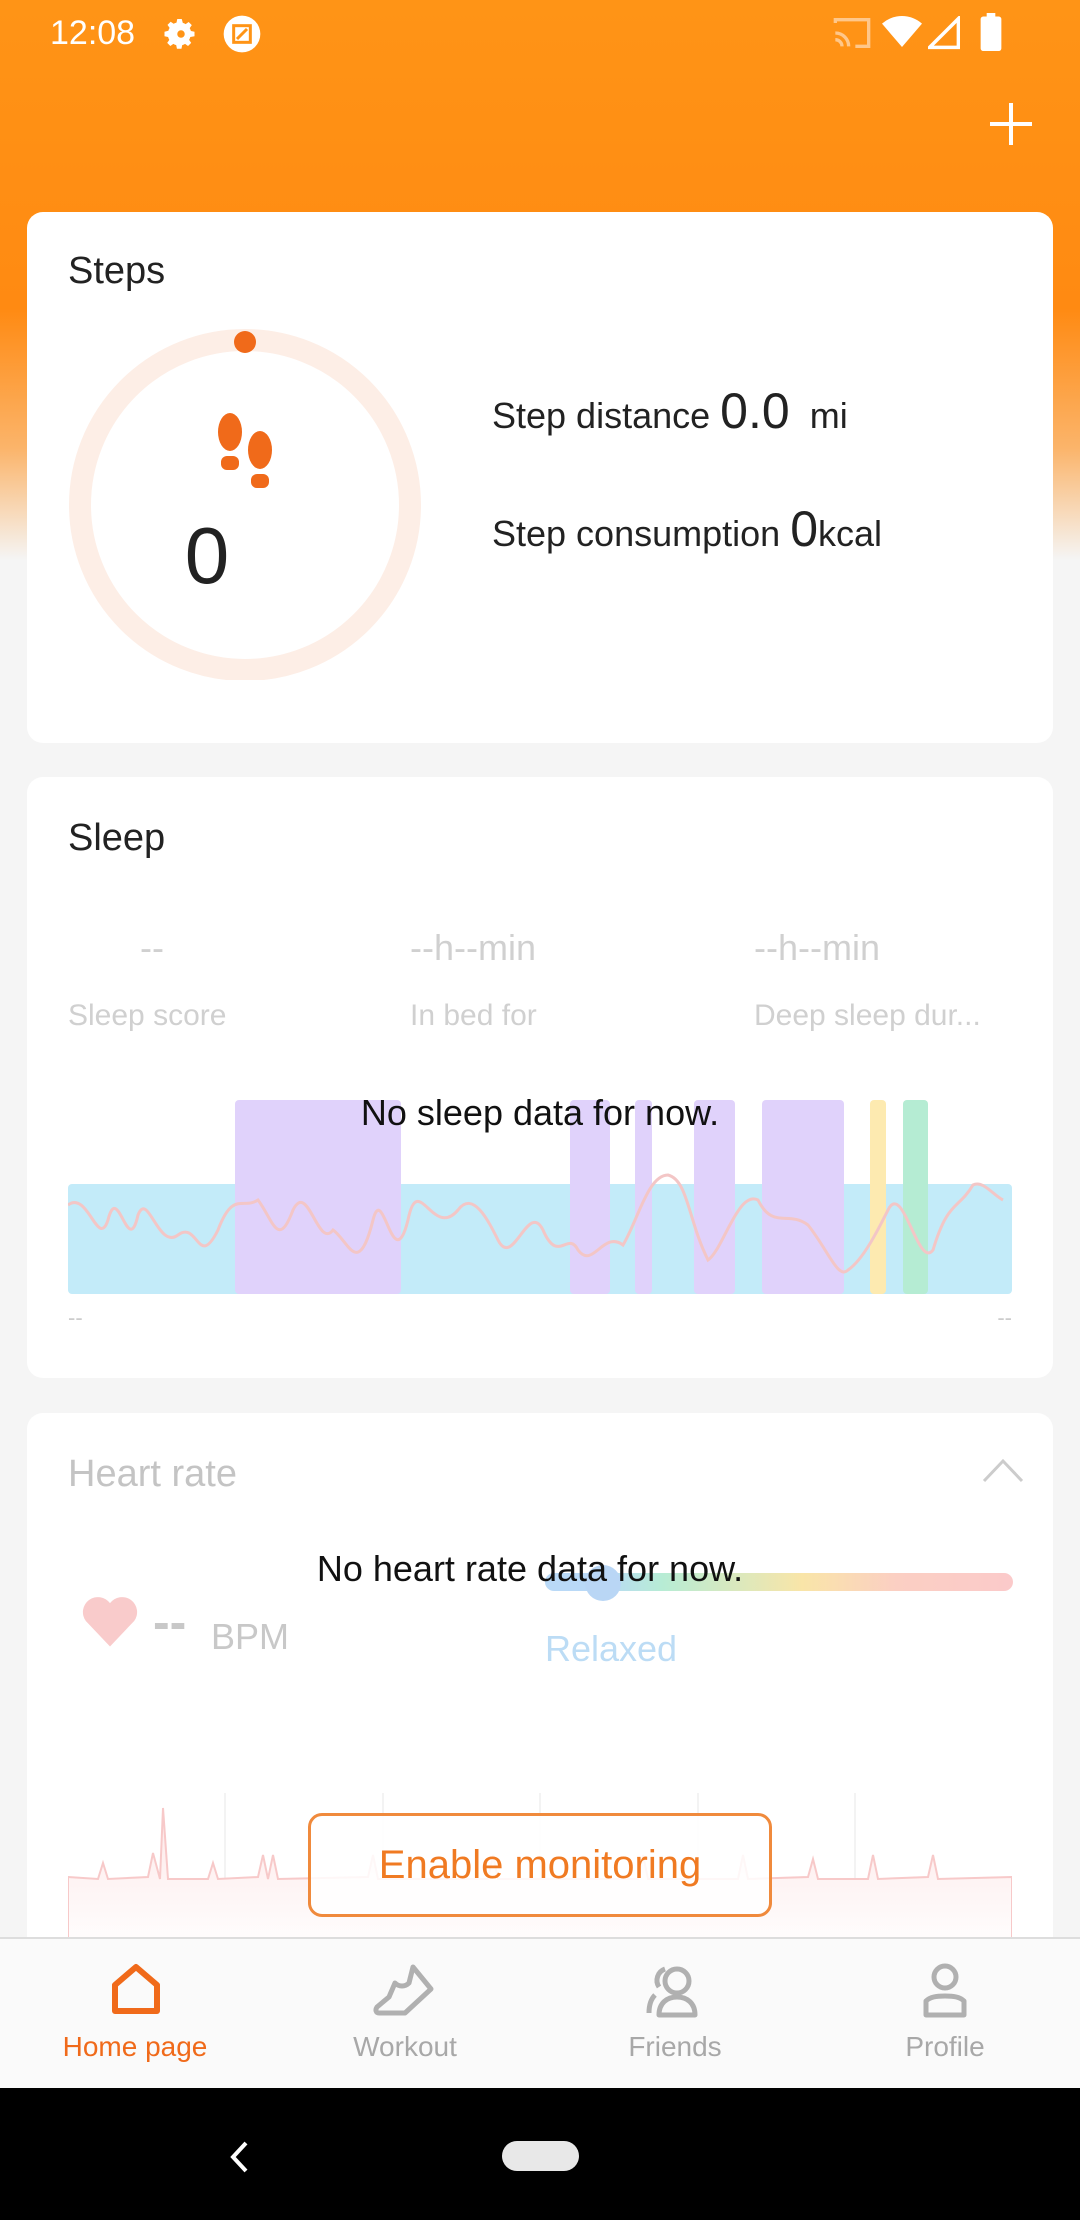 The width and height of the screenshot is (1080, 2220). Describe the element at coordinates (1003, 1470) in the screenshot. I see `chevron-up-icon` at that location.